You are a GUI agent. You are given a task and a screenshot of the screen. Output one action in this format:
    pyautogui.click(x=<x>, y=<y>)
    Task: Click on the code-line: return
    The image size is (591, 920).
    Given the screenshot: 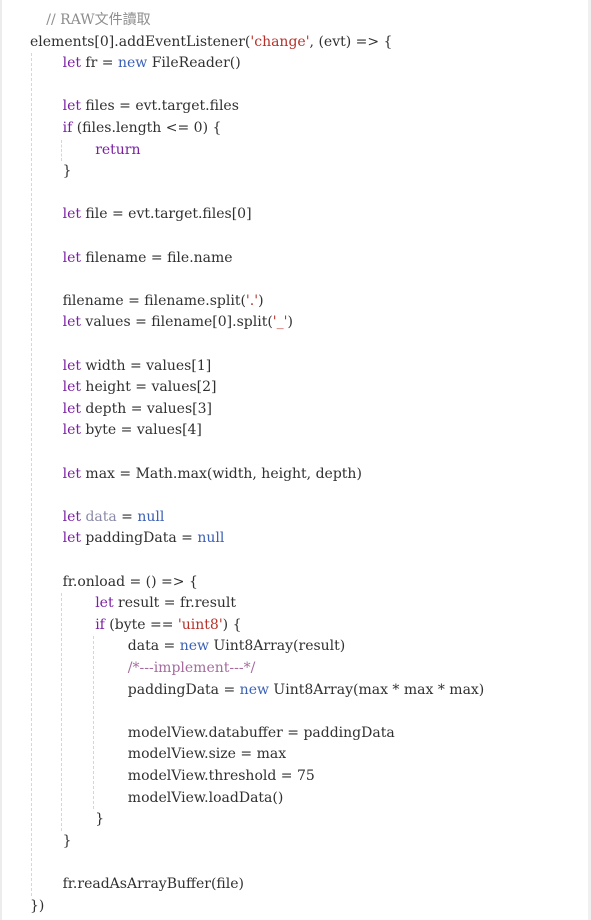 What is the action you would take?
    pyautogui.click(x=117, y=150)
    